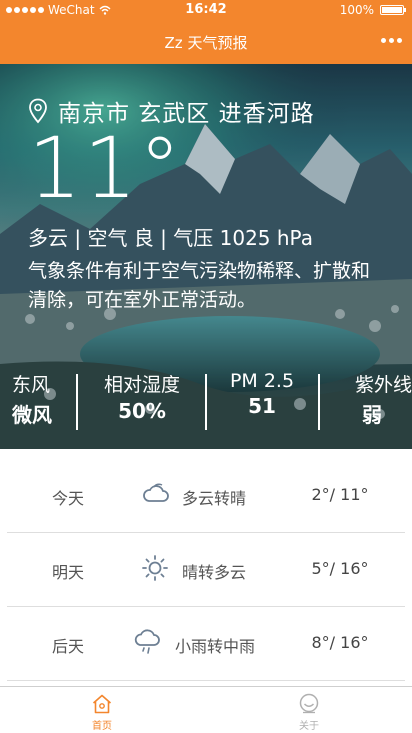 This screenshot has height=733, width=412. Describe the element at coordinates (262, 381) in the screenshot. I see `metric-label: PM 2.5` at that location.